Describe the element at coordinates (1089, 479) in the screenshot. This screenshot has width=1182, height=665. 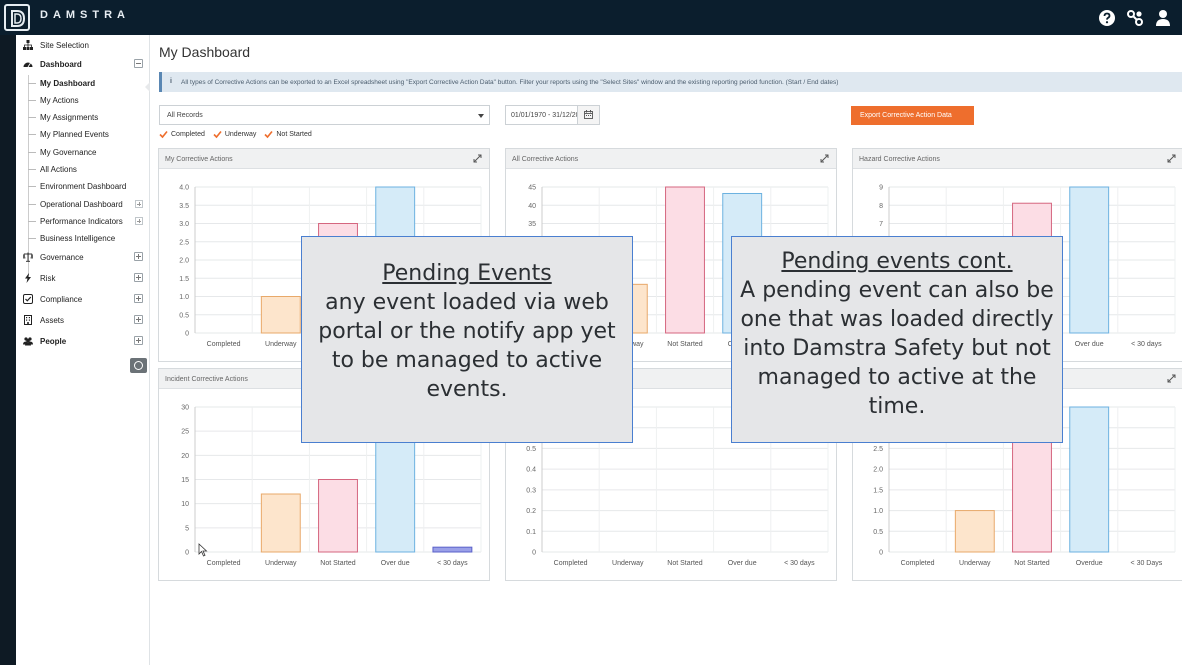
I see `bar-overdue` at that location.